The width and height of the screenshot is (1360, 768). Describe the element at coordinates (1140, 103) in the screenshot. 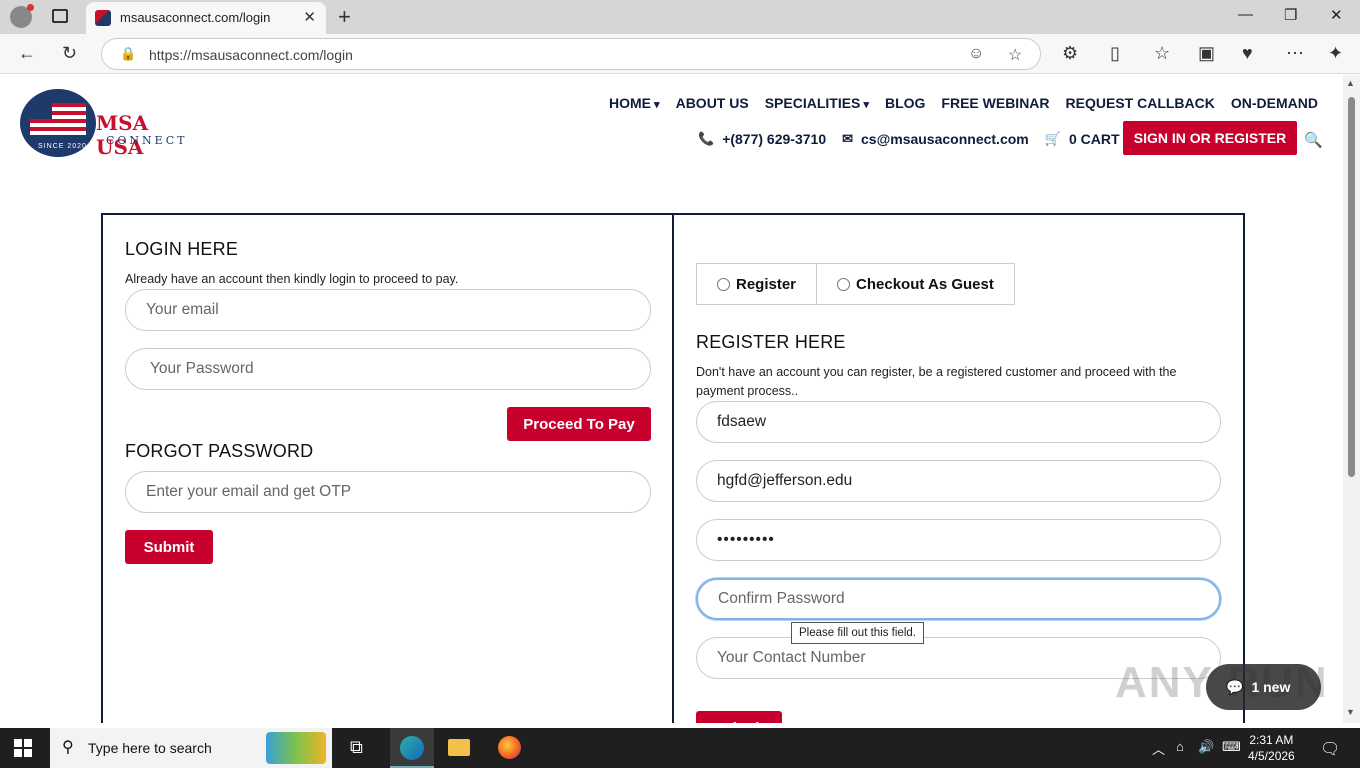

I see `menu-item-request-callback: REQUEST CALLBACK` at that location.